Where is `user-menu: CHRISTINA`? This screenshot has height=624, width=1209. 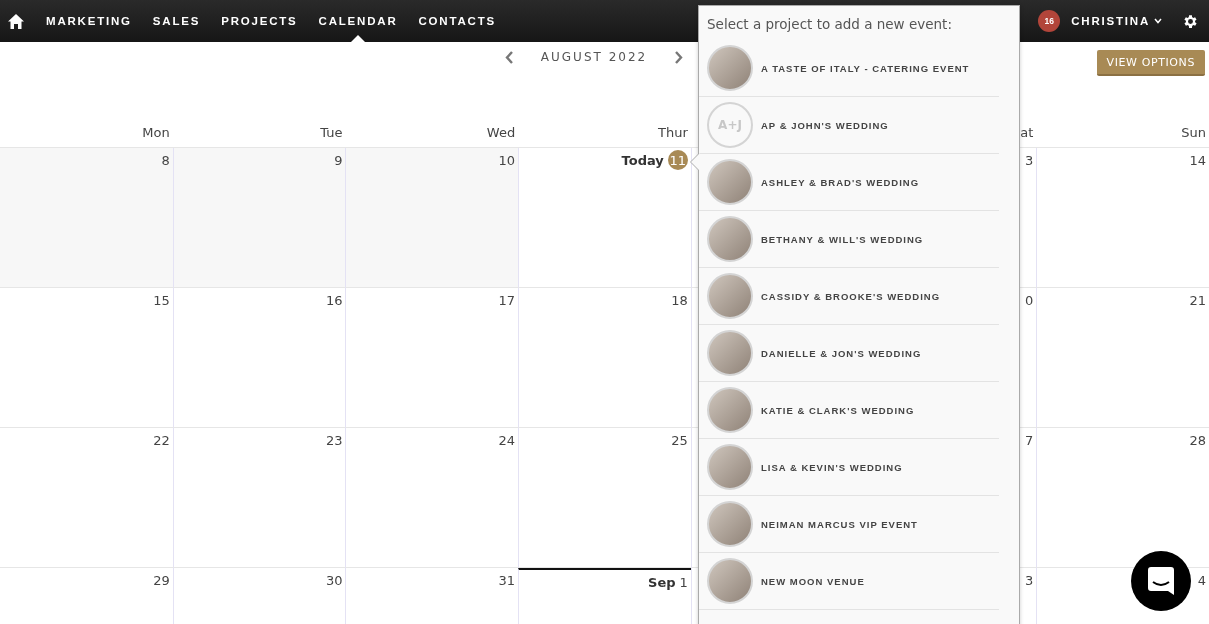 user-menu: CHRISTINA is located at coordinates (1116, 21).